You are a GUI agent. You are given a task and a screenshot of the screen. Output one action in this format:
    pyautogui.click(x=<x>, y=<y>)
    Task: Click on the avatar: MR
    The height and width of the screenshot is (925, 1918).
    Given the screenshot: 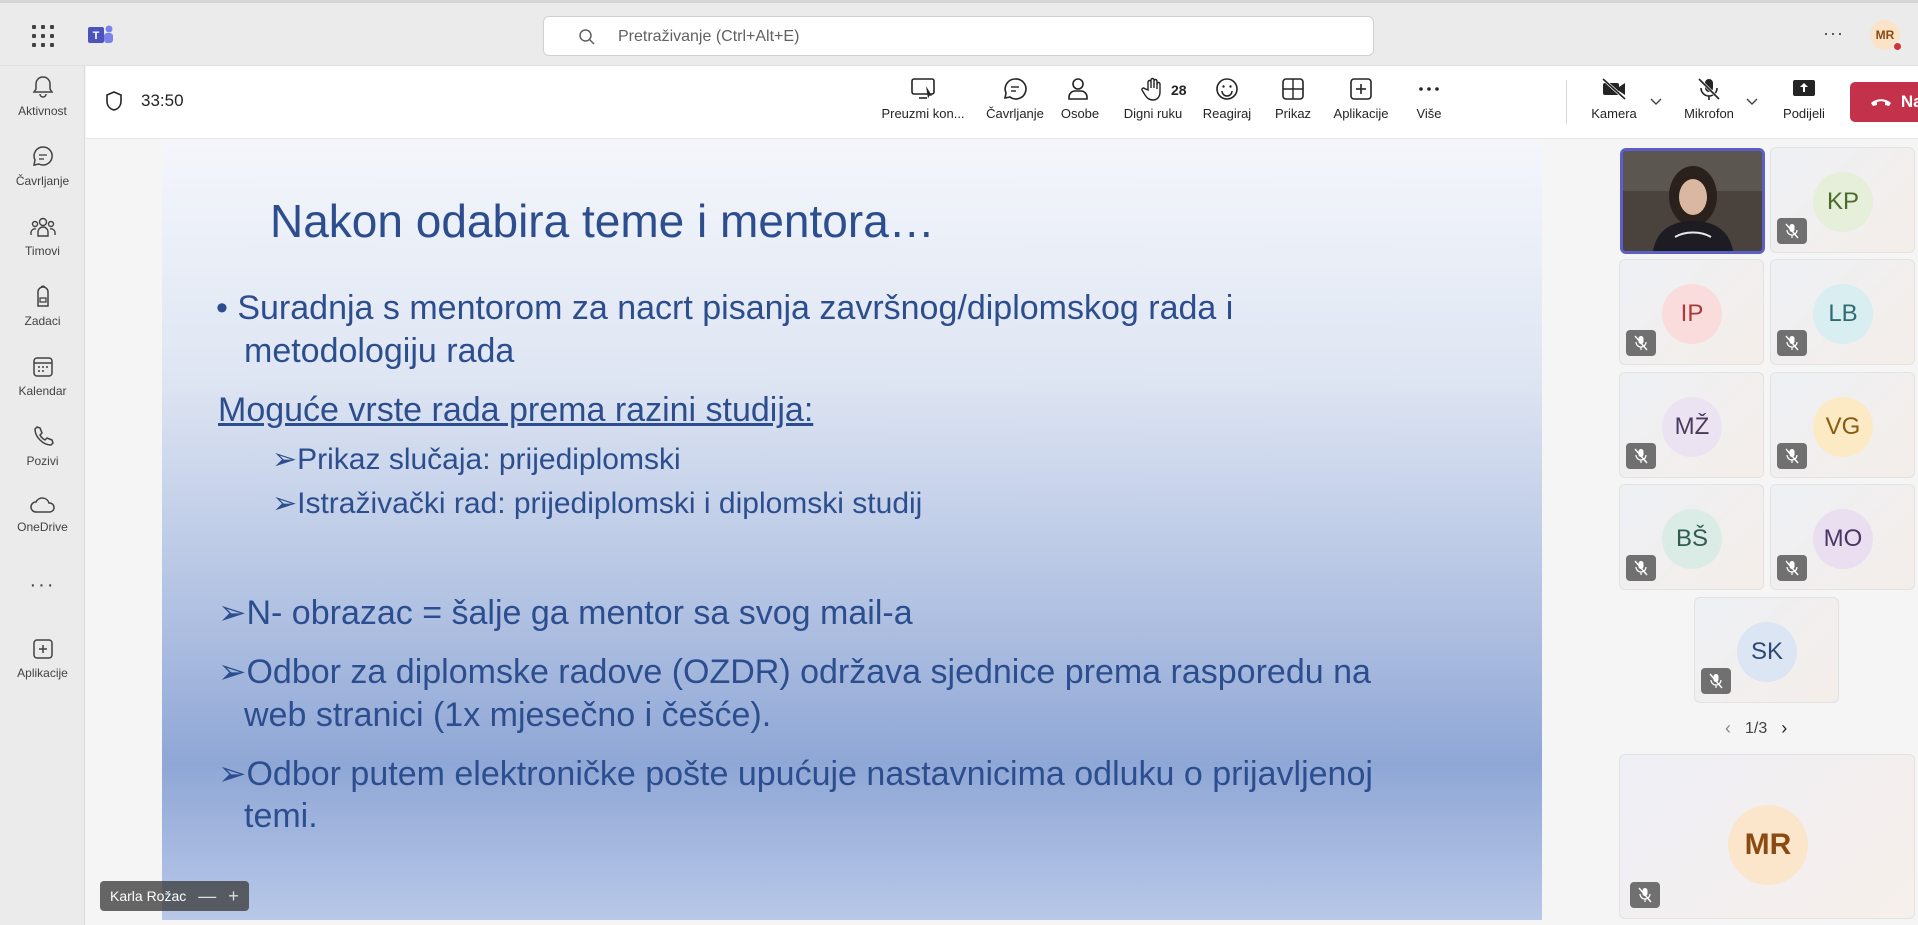 What is the action you would take?
    pyautogui.click(x=1886, y=36)
    